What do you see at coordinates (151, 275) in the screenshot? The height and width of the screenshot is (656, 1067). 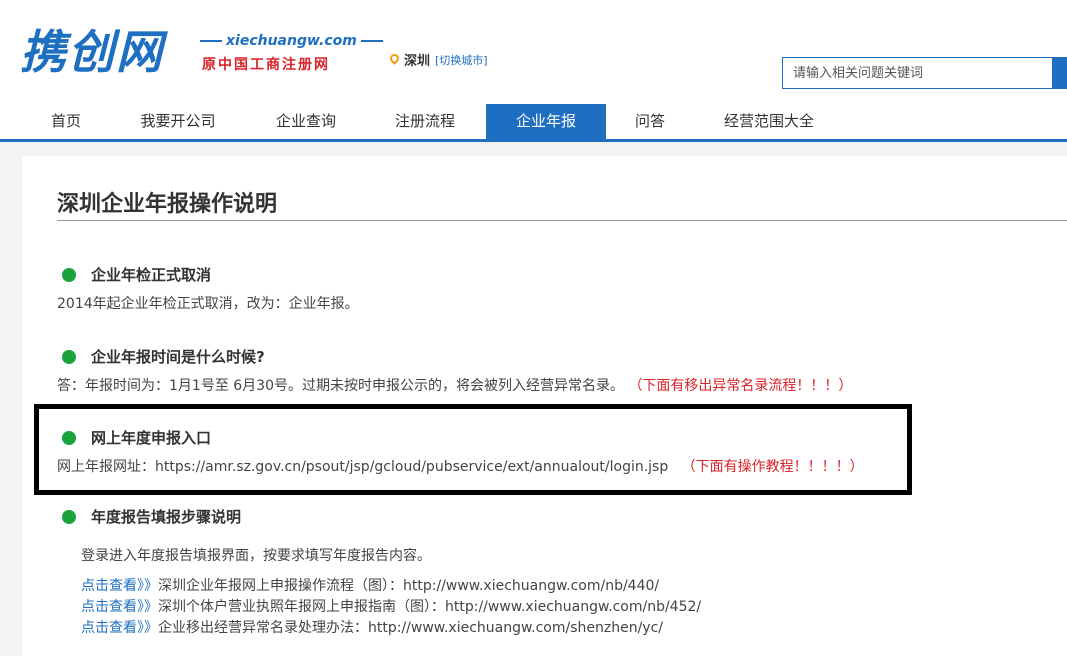 I see `section-heading-text: 企业年检正式取消` at bounding box center [151, 275].